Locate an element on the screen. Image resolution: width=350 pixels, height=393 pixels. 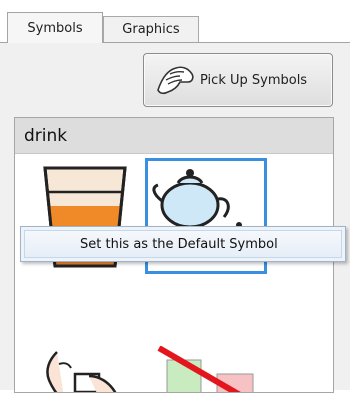
crossed-out-squares-icon is located at coordinates (205, 369).